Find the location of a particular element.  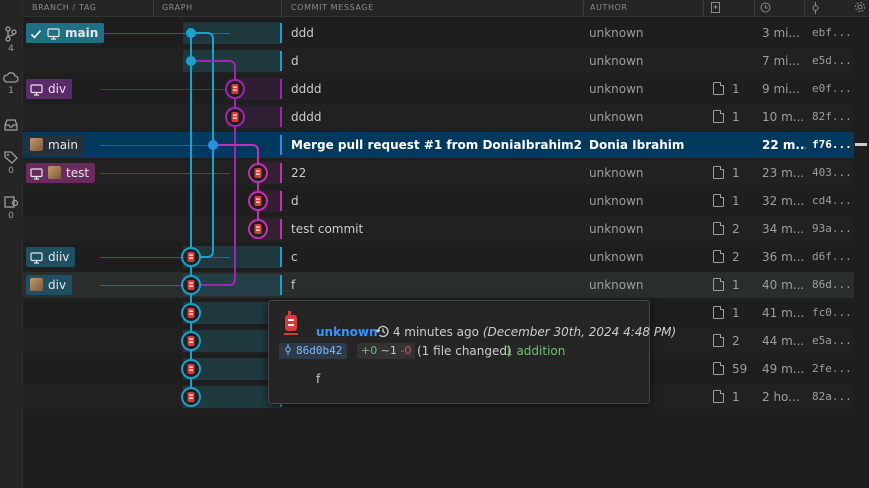

tooltip-files-changed: (1 file changed) is located at coordinates (464, 351).